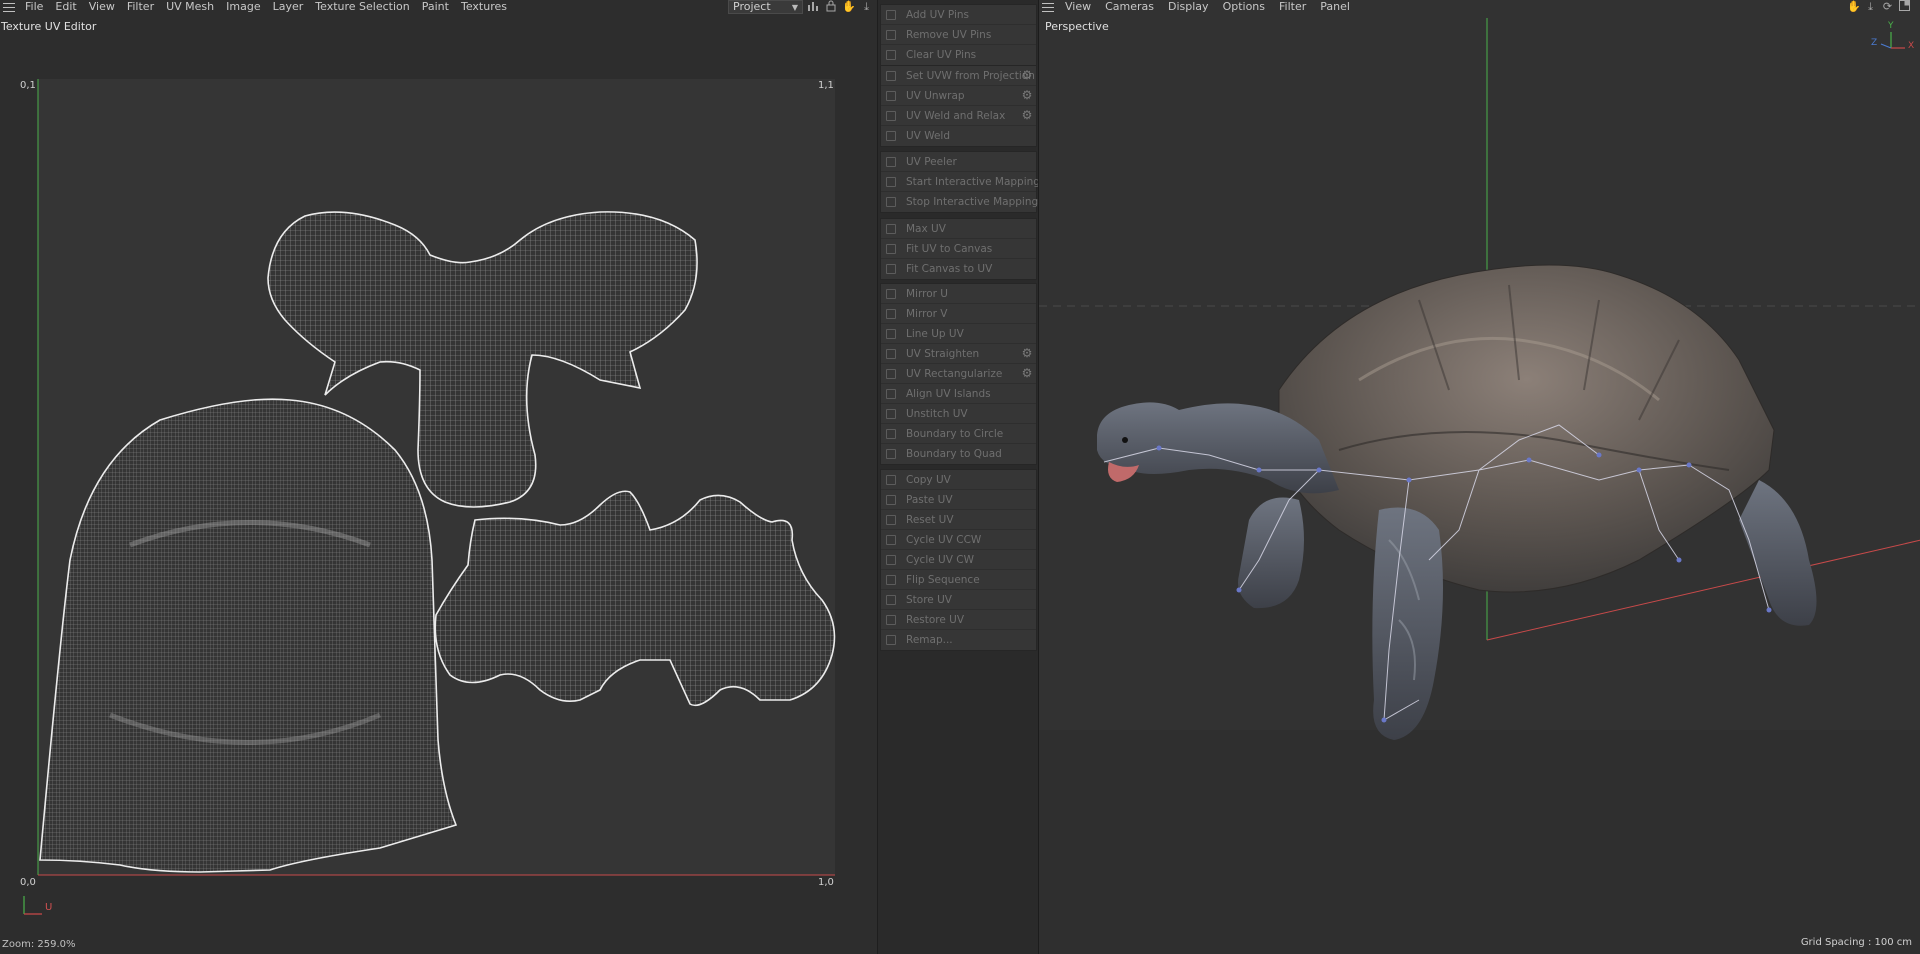  Describe the element at coordinates (891, 293) in the screenshot. I see `mirror-u-icon` at that location.